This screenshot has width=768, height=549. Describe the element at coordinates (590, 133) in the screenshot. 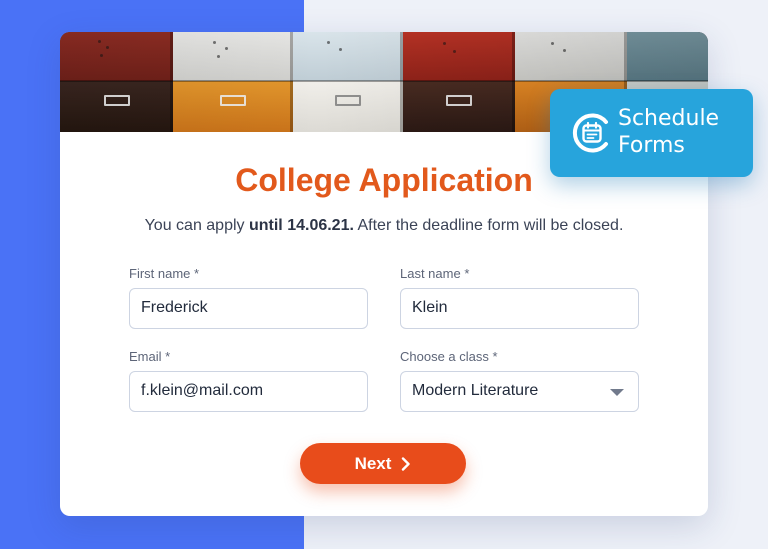

I see `calendar-icon` at that location.